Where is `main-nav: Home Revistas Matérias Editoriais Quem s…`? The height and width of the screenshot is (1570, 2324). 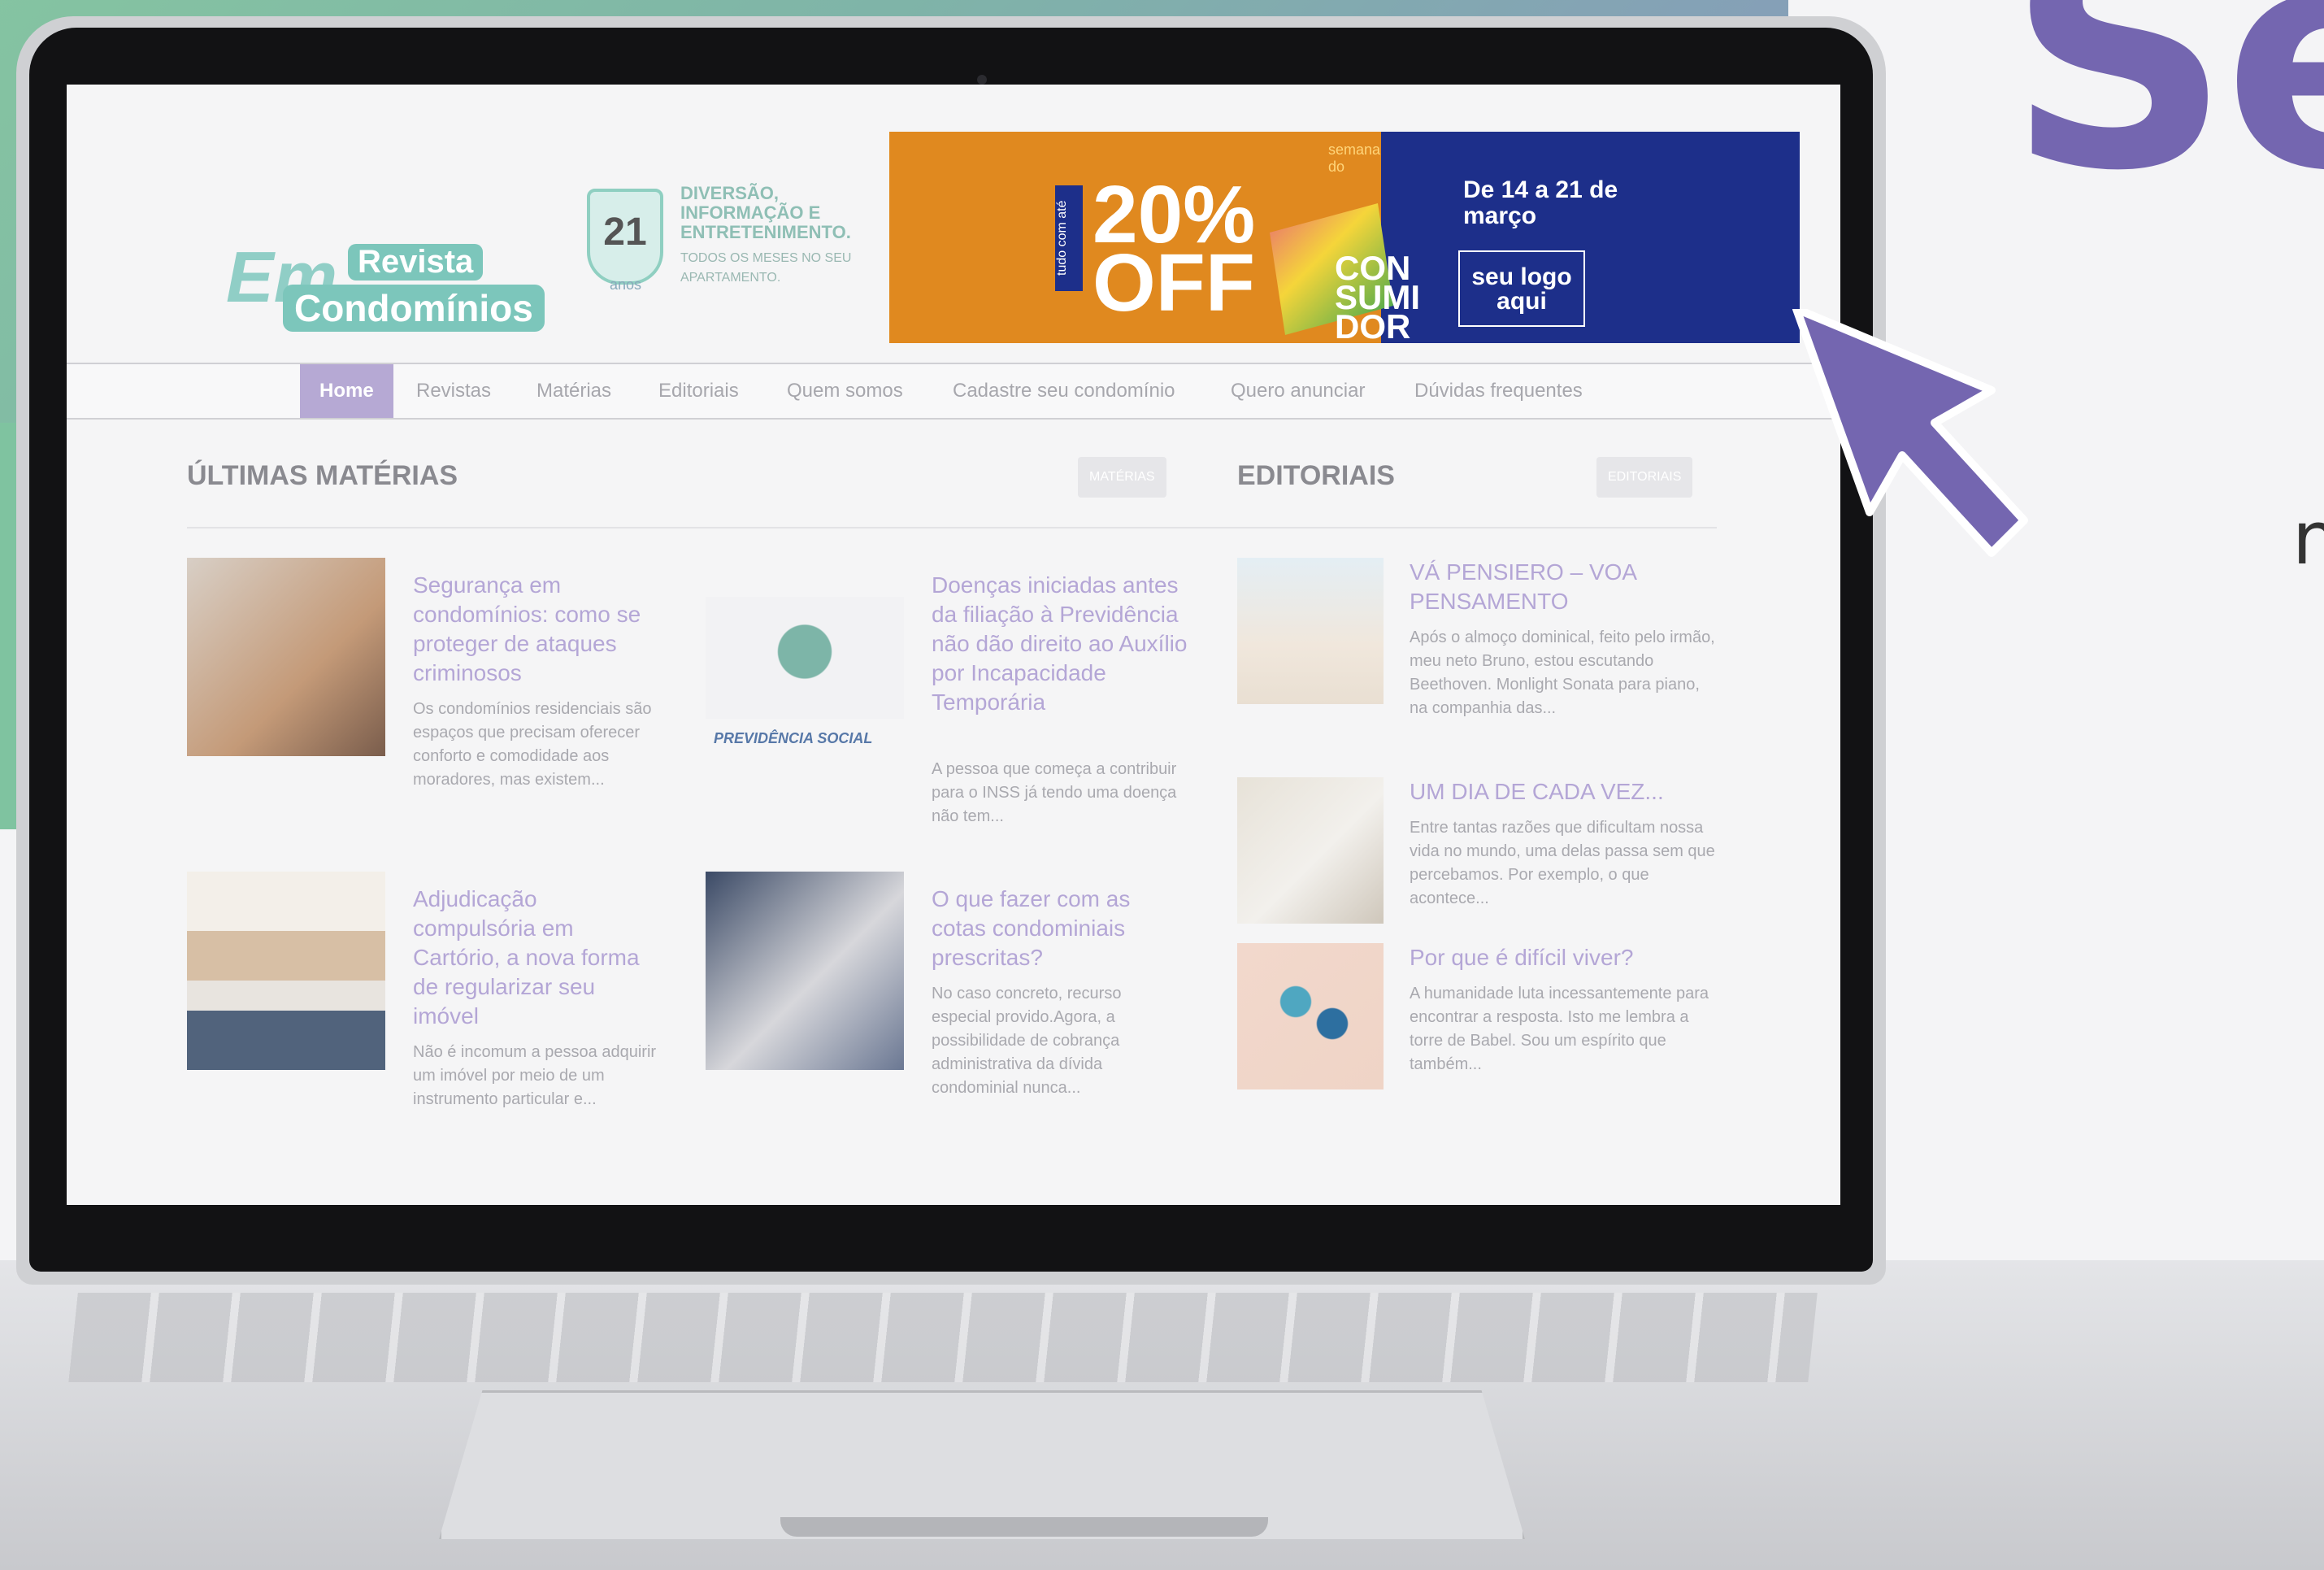
main-nav: Home Revistas Matérias Editoriais Quem s… is located at coordinates (953, 391).